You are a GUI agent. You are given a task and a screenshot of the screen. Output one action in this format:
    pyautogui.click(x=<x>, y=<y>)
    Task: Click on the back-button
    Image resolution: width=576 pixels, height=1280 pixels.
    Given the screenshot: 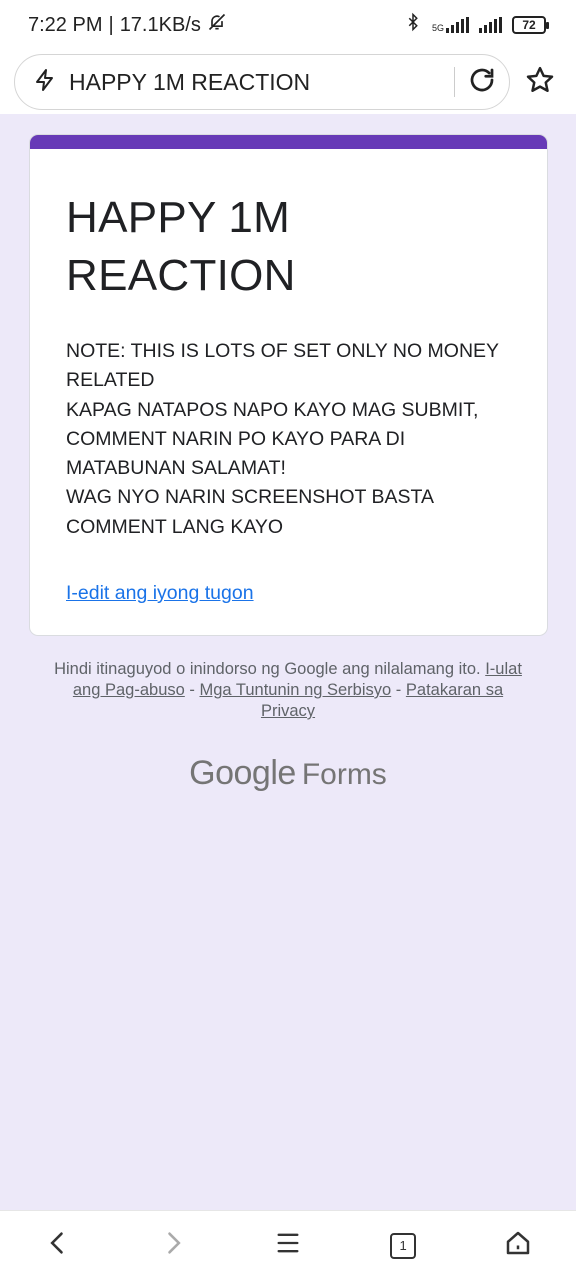 What is the action you would take?
    pyautogui.click(x=58, y=1246)
    